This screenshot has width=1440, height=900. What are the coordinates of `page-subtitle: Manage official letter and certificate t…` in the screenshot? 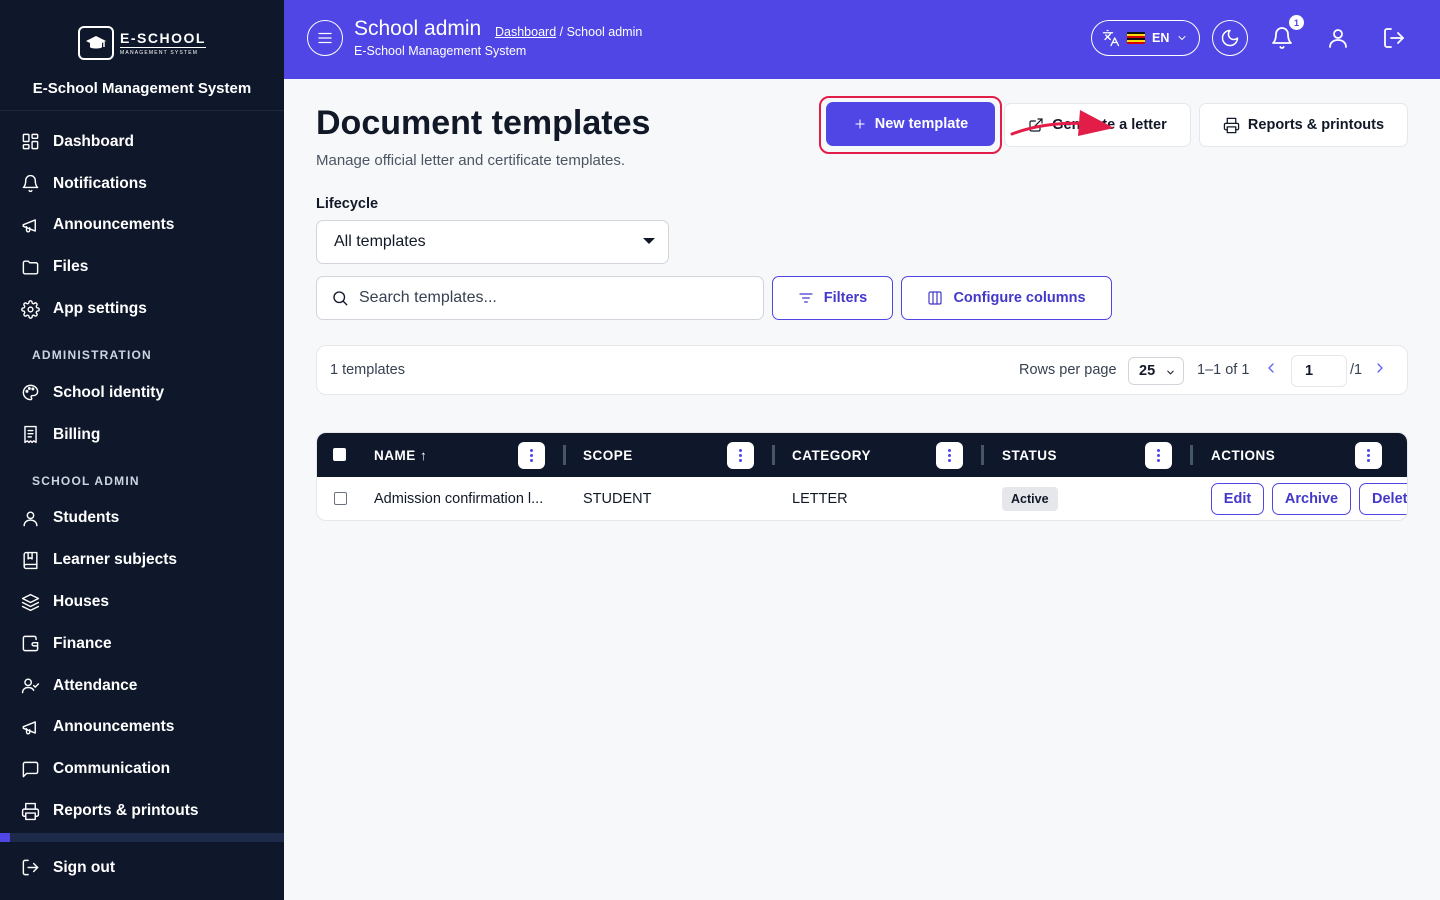 It's located at (471, 160).